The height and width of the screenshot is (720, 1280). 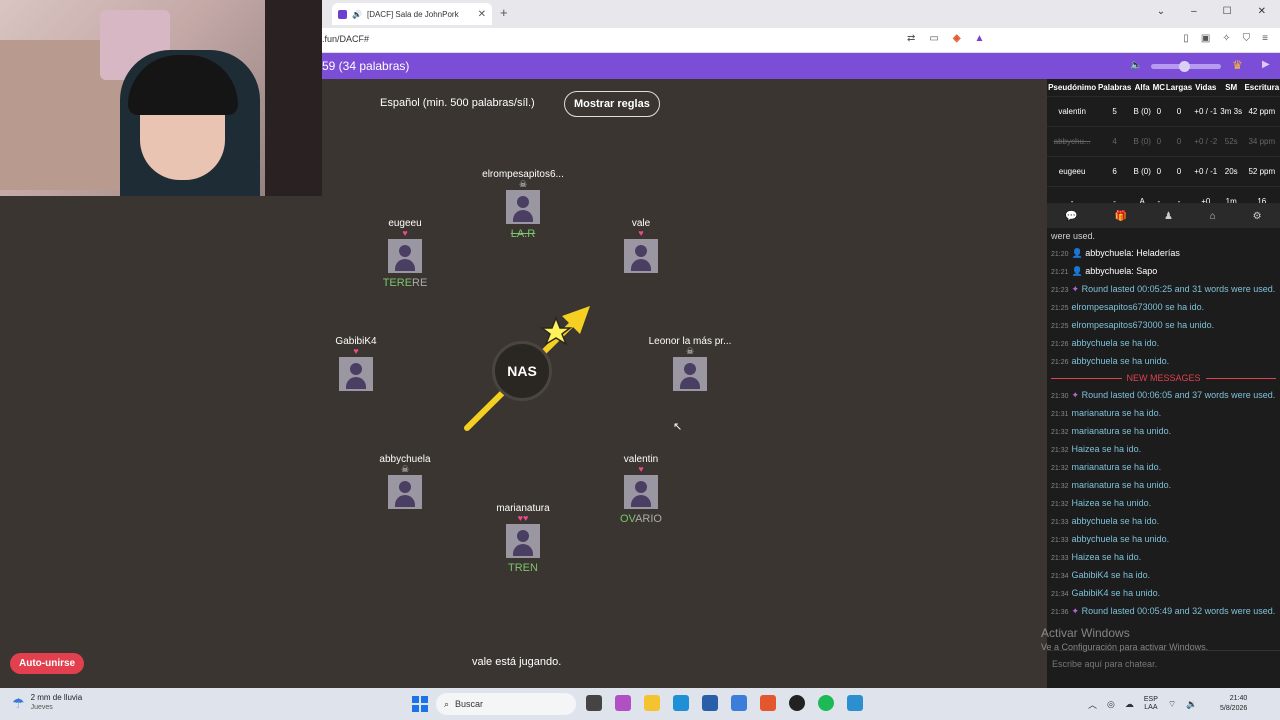 I want to click on close-window-button: ✕, so click(x=1262, y=11).